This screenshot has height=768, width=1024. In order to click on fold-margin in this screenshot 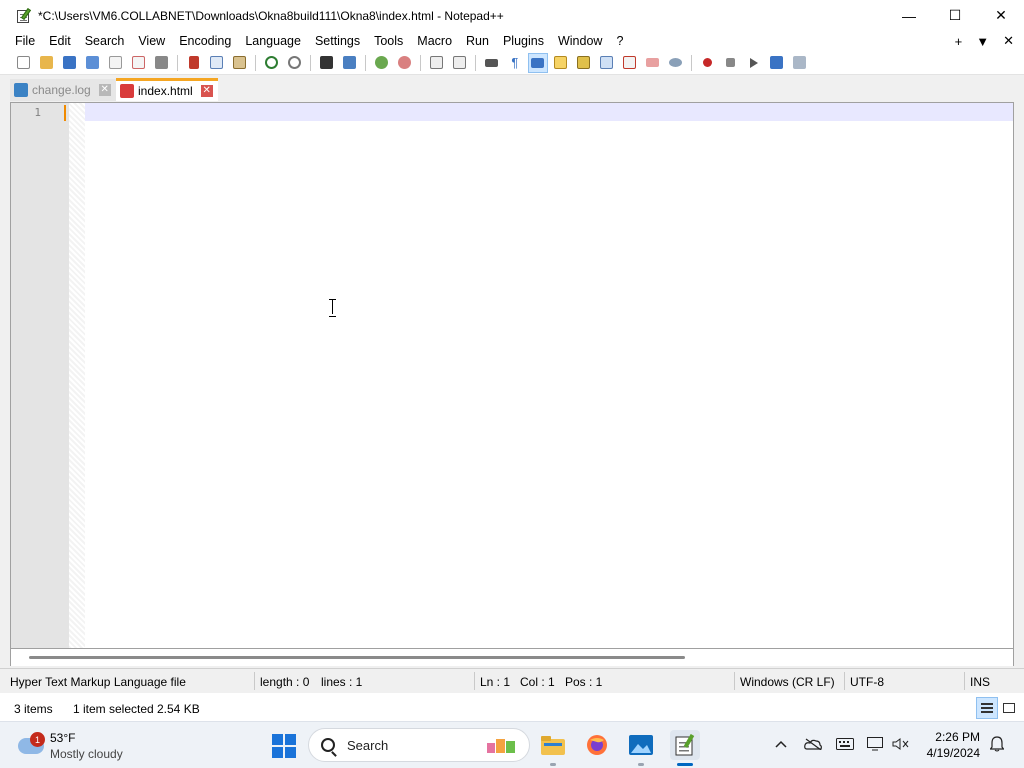, I will do `click(77, 375)`.